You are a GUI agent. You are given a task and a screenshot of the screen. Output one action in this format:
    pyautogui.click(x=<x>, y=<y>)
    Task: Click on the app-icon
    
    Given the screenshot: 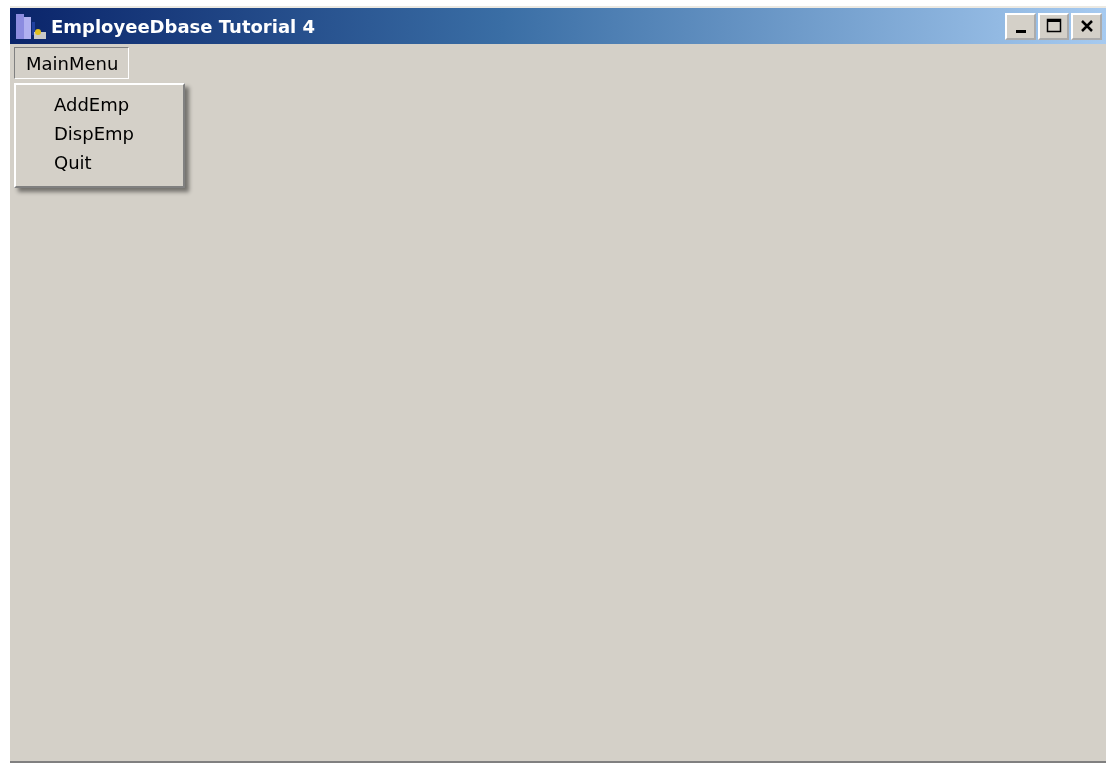 What is the action you would take?
    pyautogui.click(x=31, y=26)
    